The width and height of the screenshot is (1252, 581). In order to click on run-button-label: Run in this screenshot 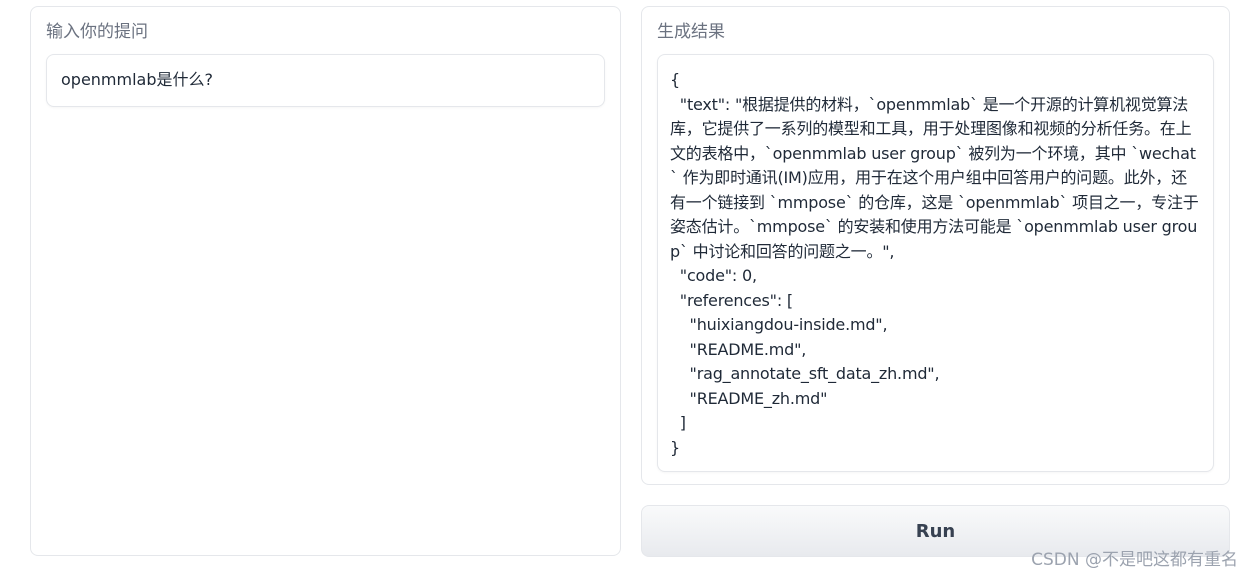, I will do `click(935, 531)`.